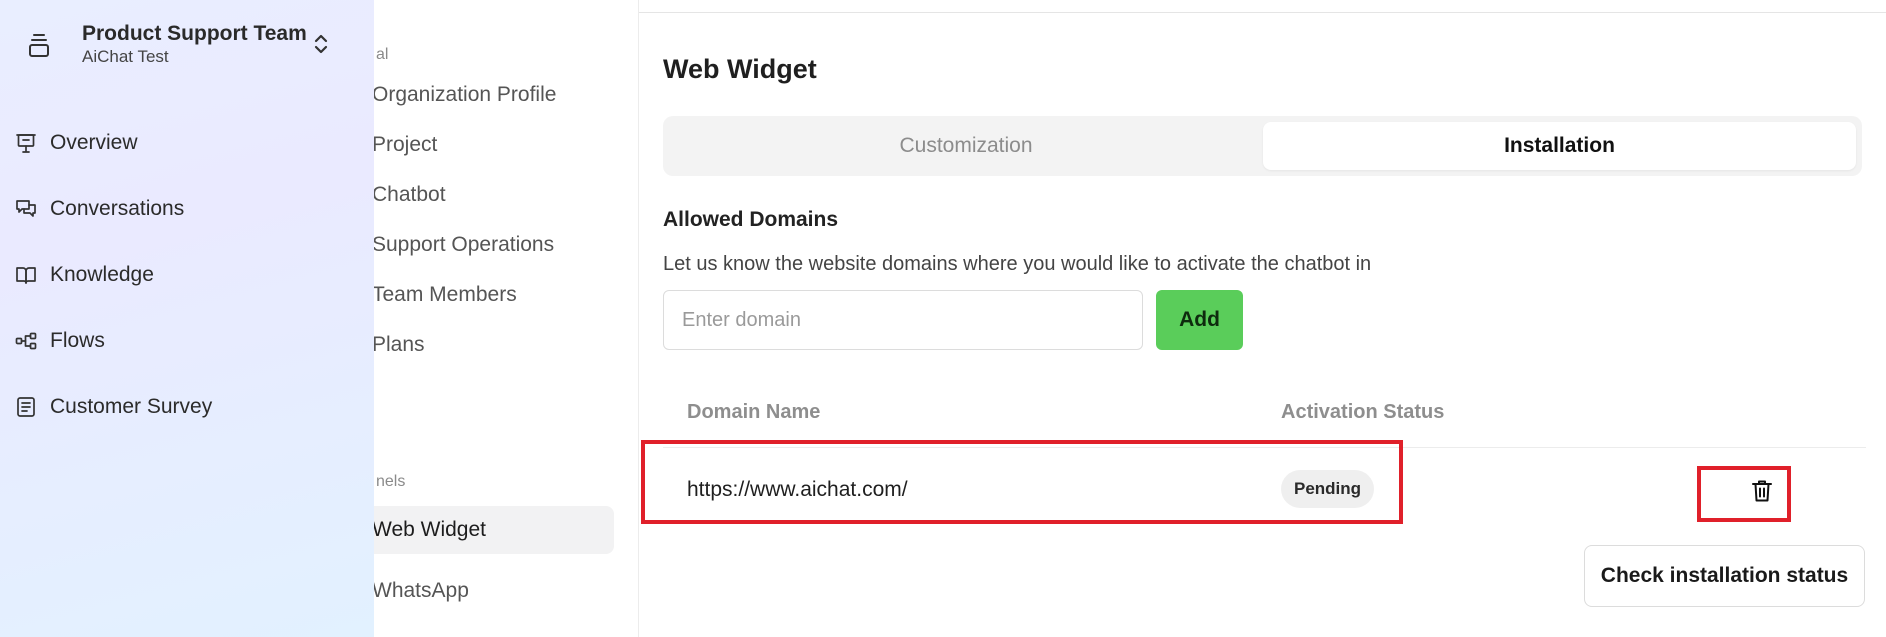  I want to click on nav-item-knowledge: Knowledge, so click(184, 275).